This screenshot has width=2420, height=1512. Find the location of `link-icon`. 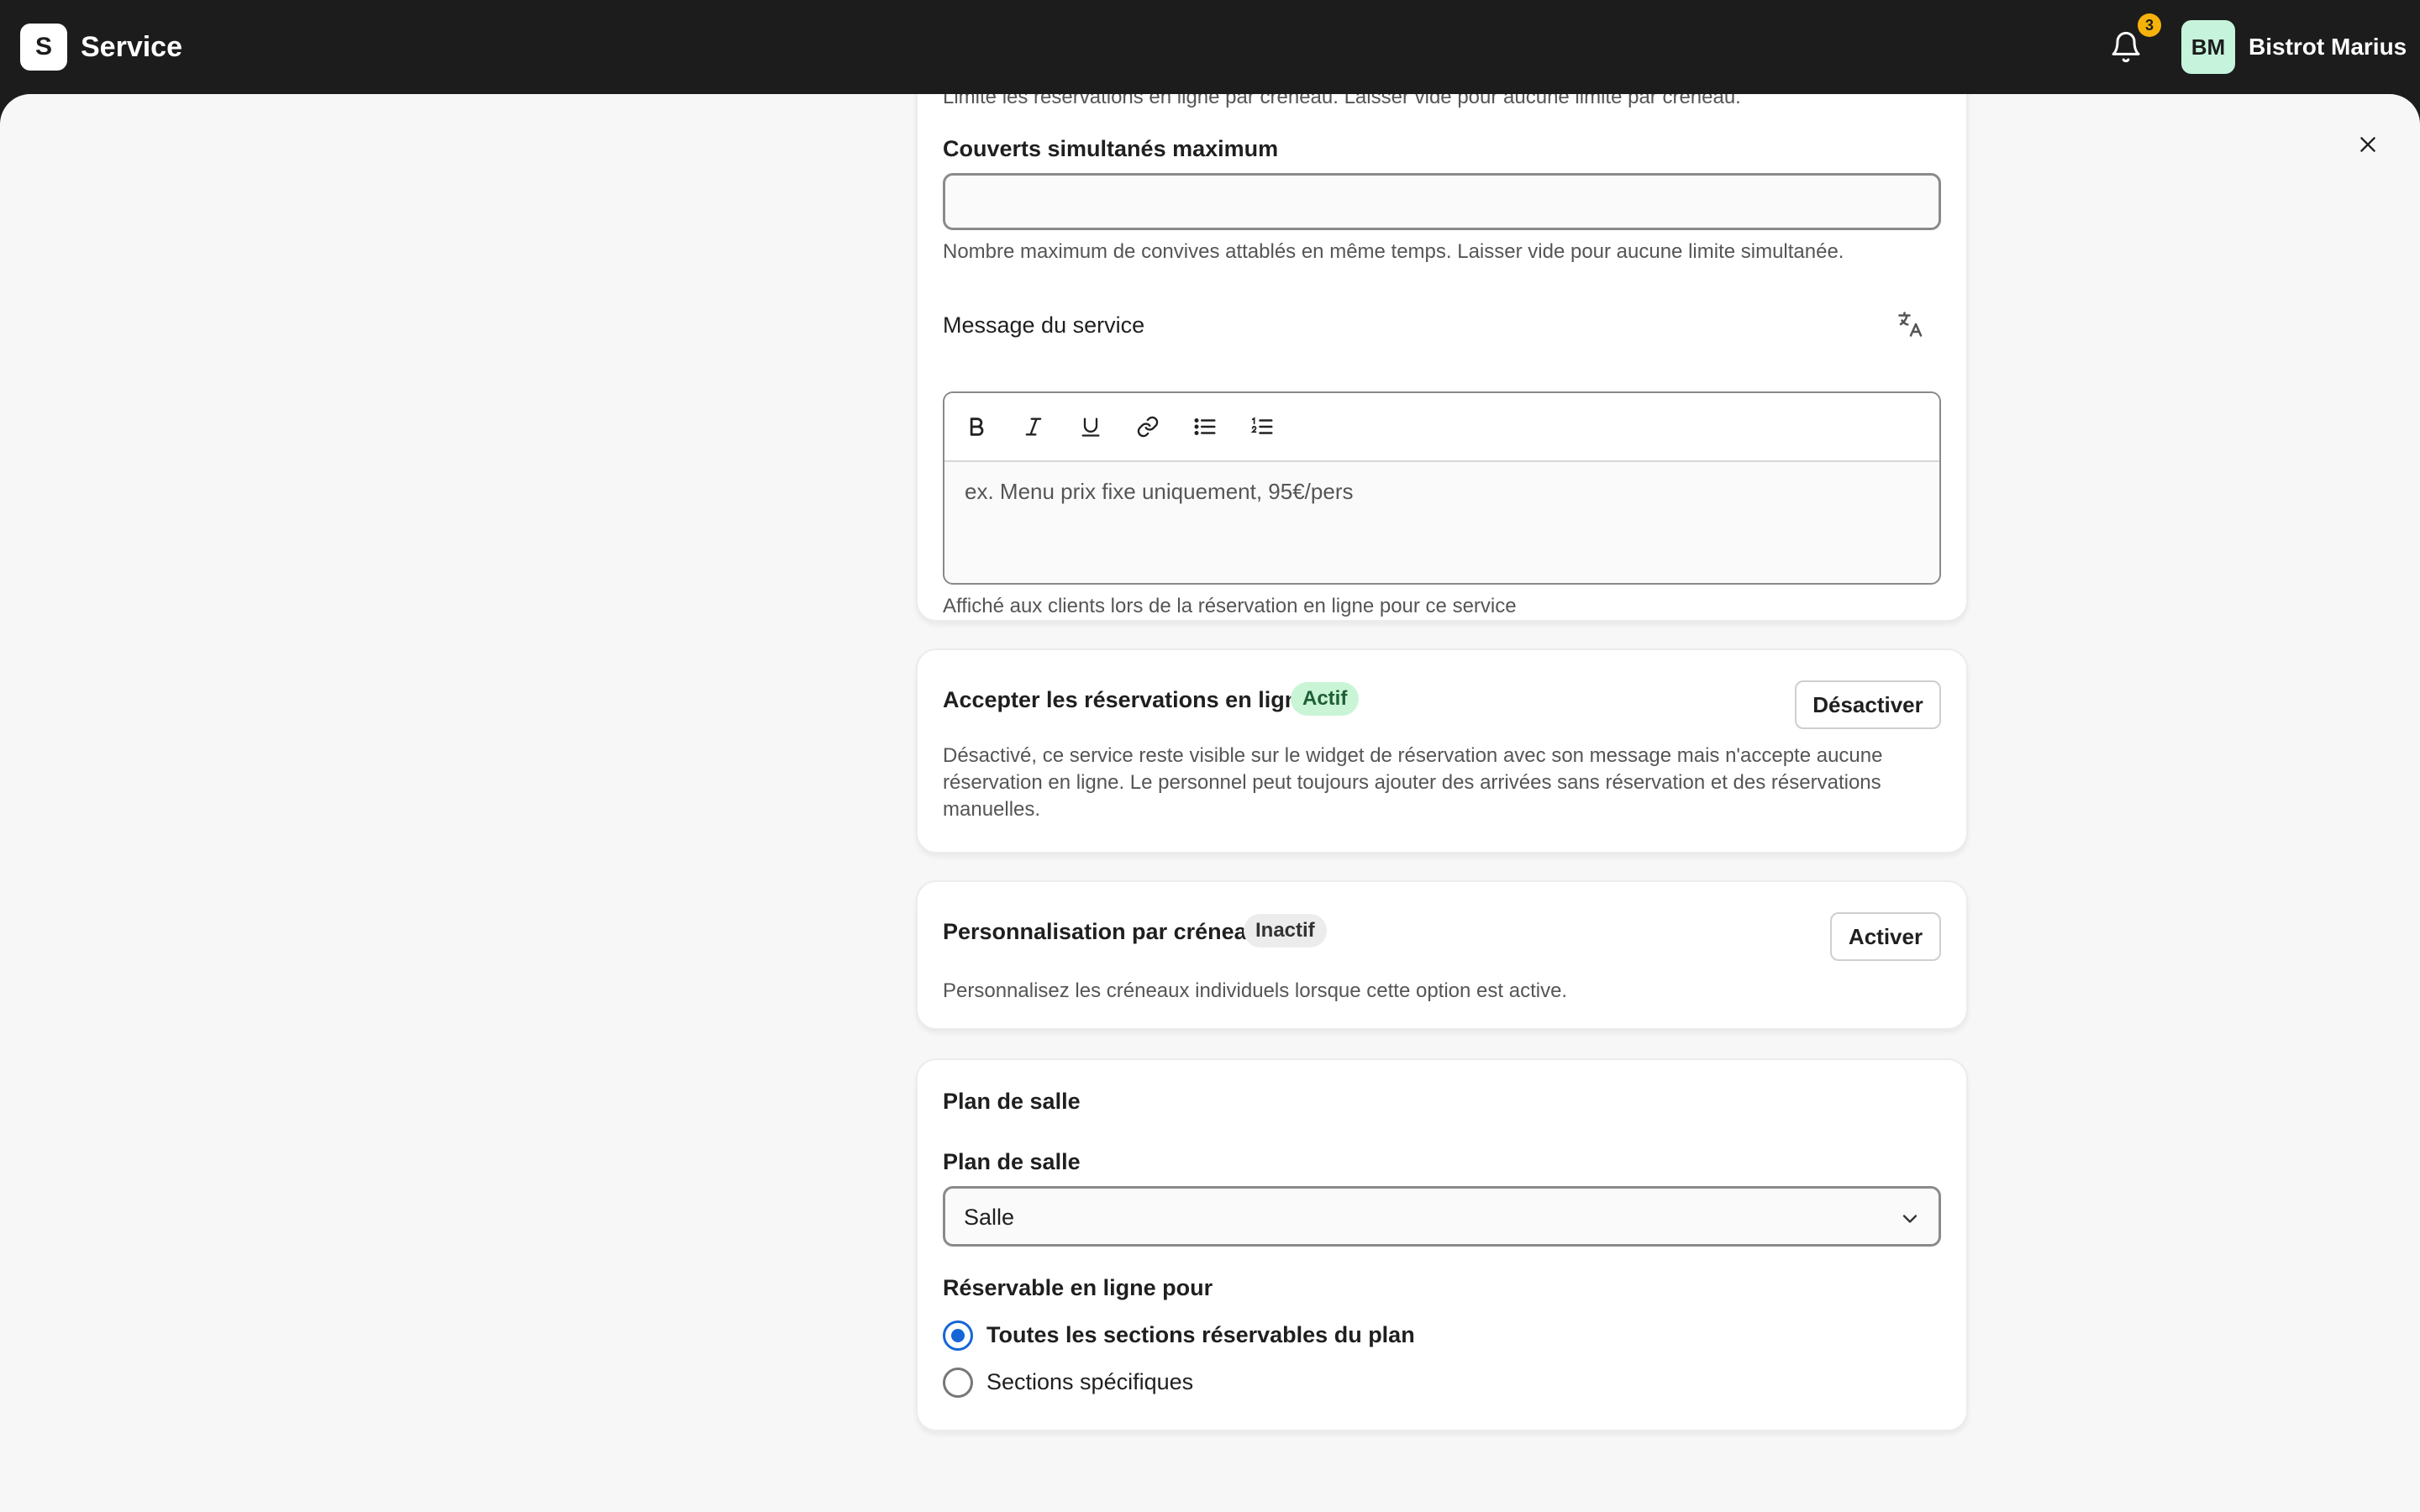

link-icon is located at coordinates (1148, 427).